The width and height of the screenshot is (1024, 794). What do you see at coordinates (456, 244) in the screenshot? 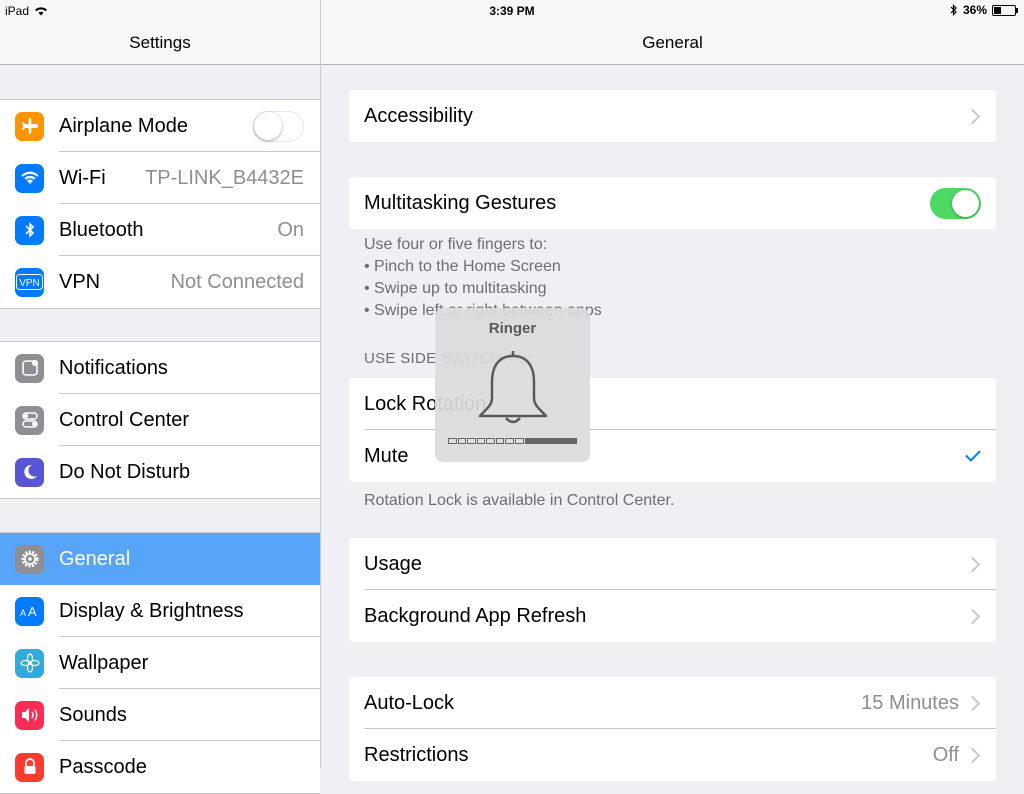
I see `note-line: Use four or five fingers to:` at bounding box center [456, 244].